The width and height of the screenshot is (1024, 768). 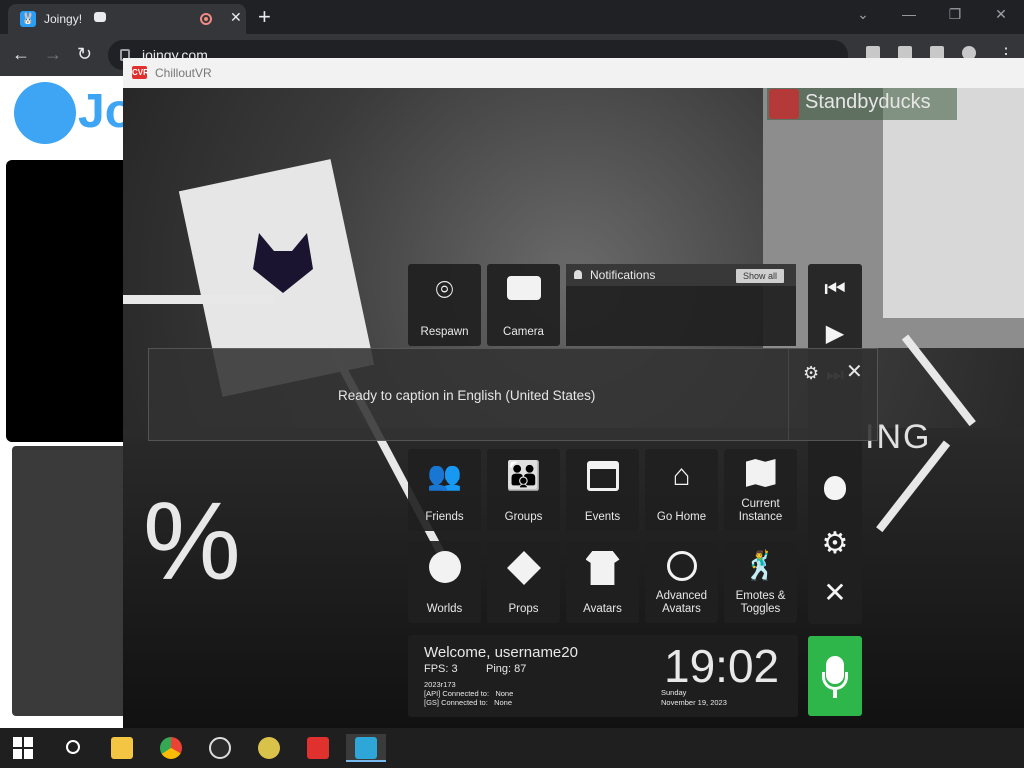 I want to click on ping-readout: Ping: 87, so click(x=506, y=669).